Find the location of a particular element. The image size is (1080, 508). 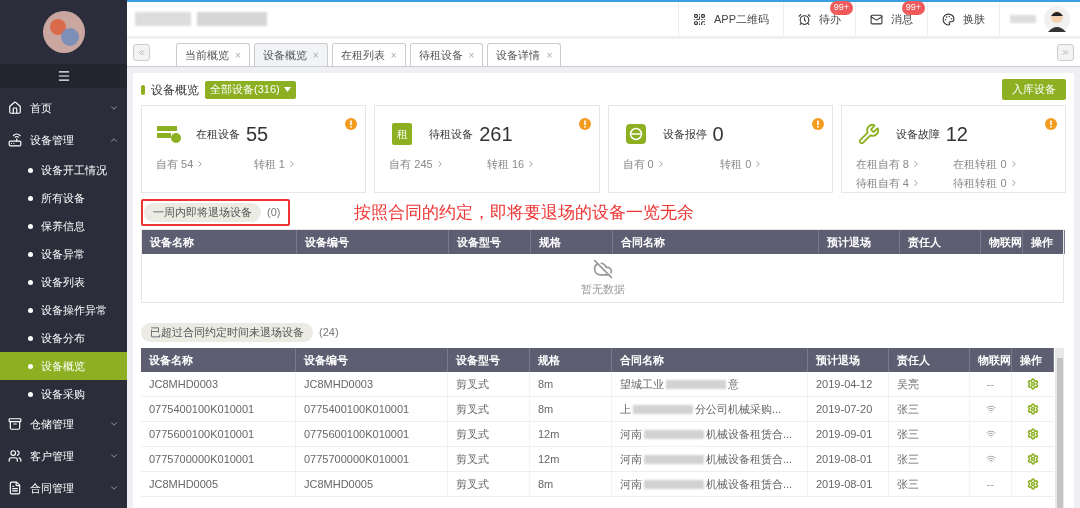

empty-cloud-icon is located at coordinates (602, 268).